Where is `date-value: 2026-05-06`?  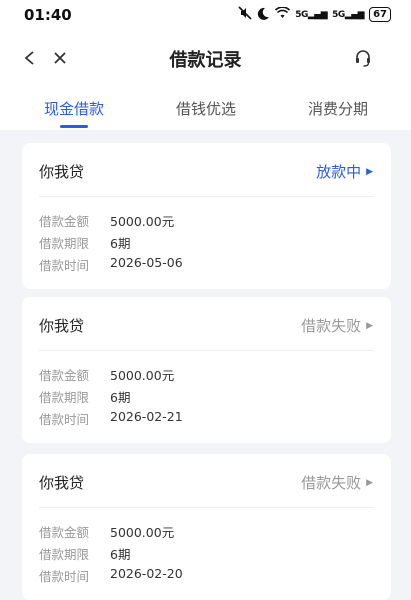
date-value: 2026-05-06 is located at coordinates (146, 262).